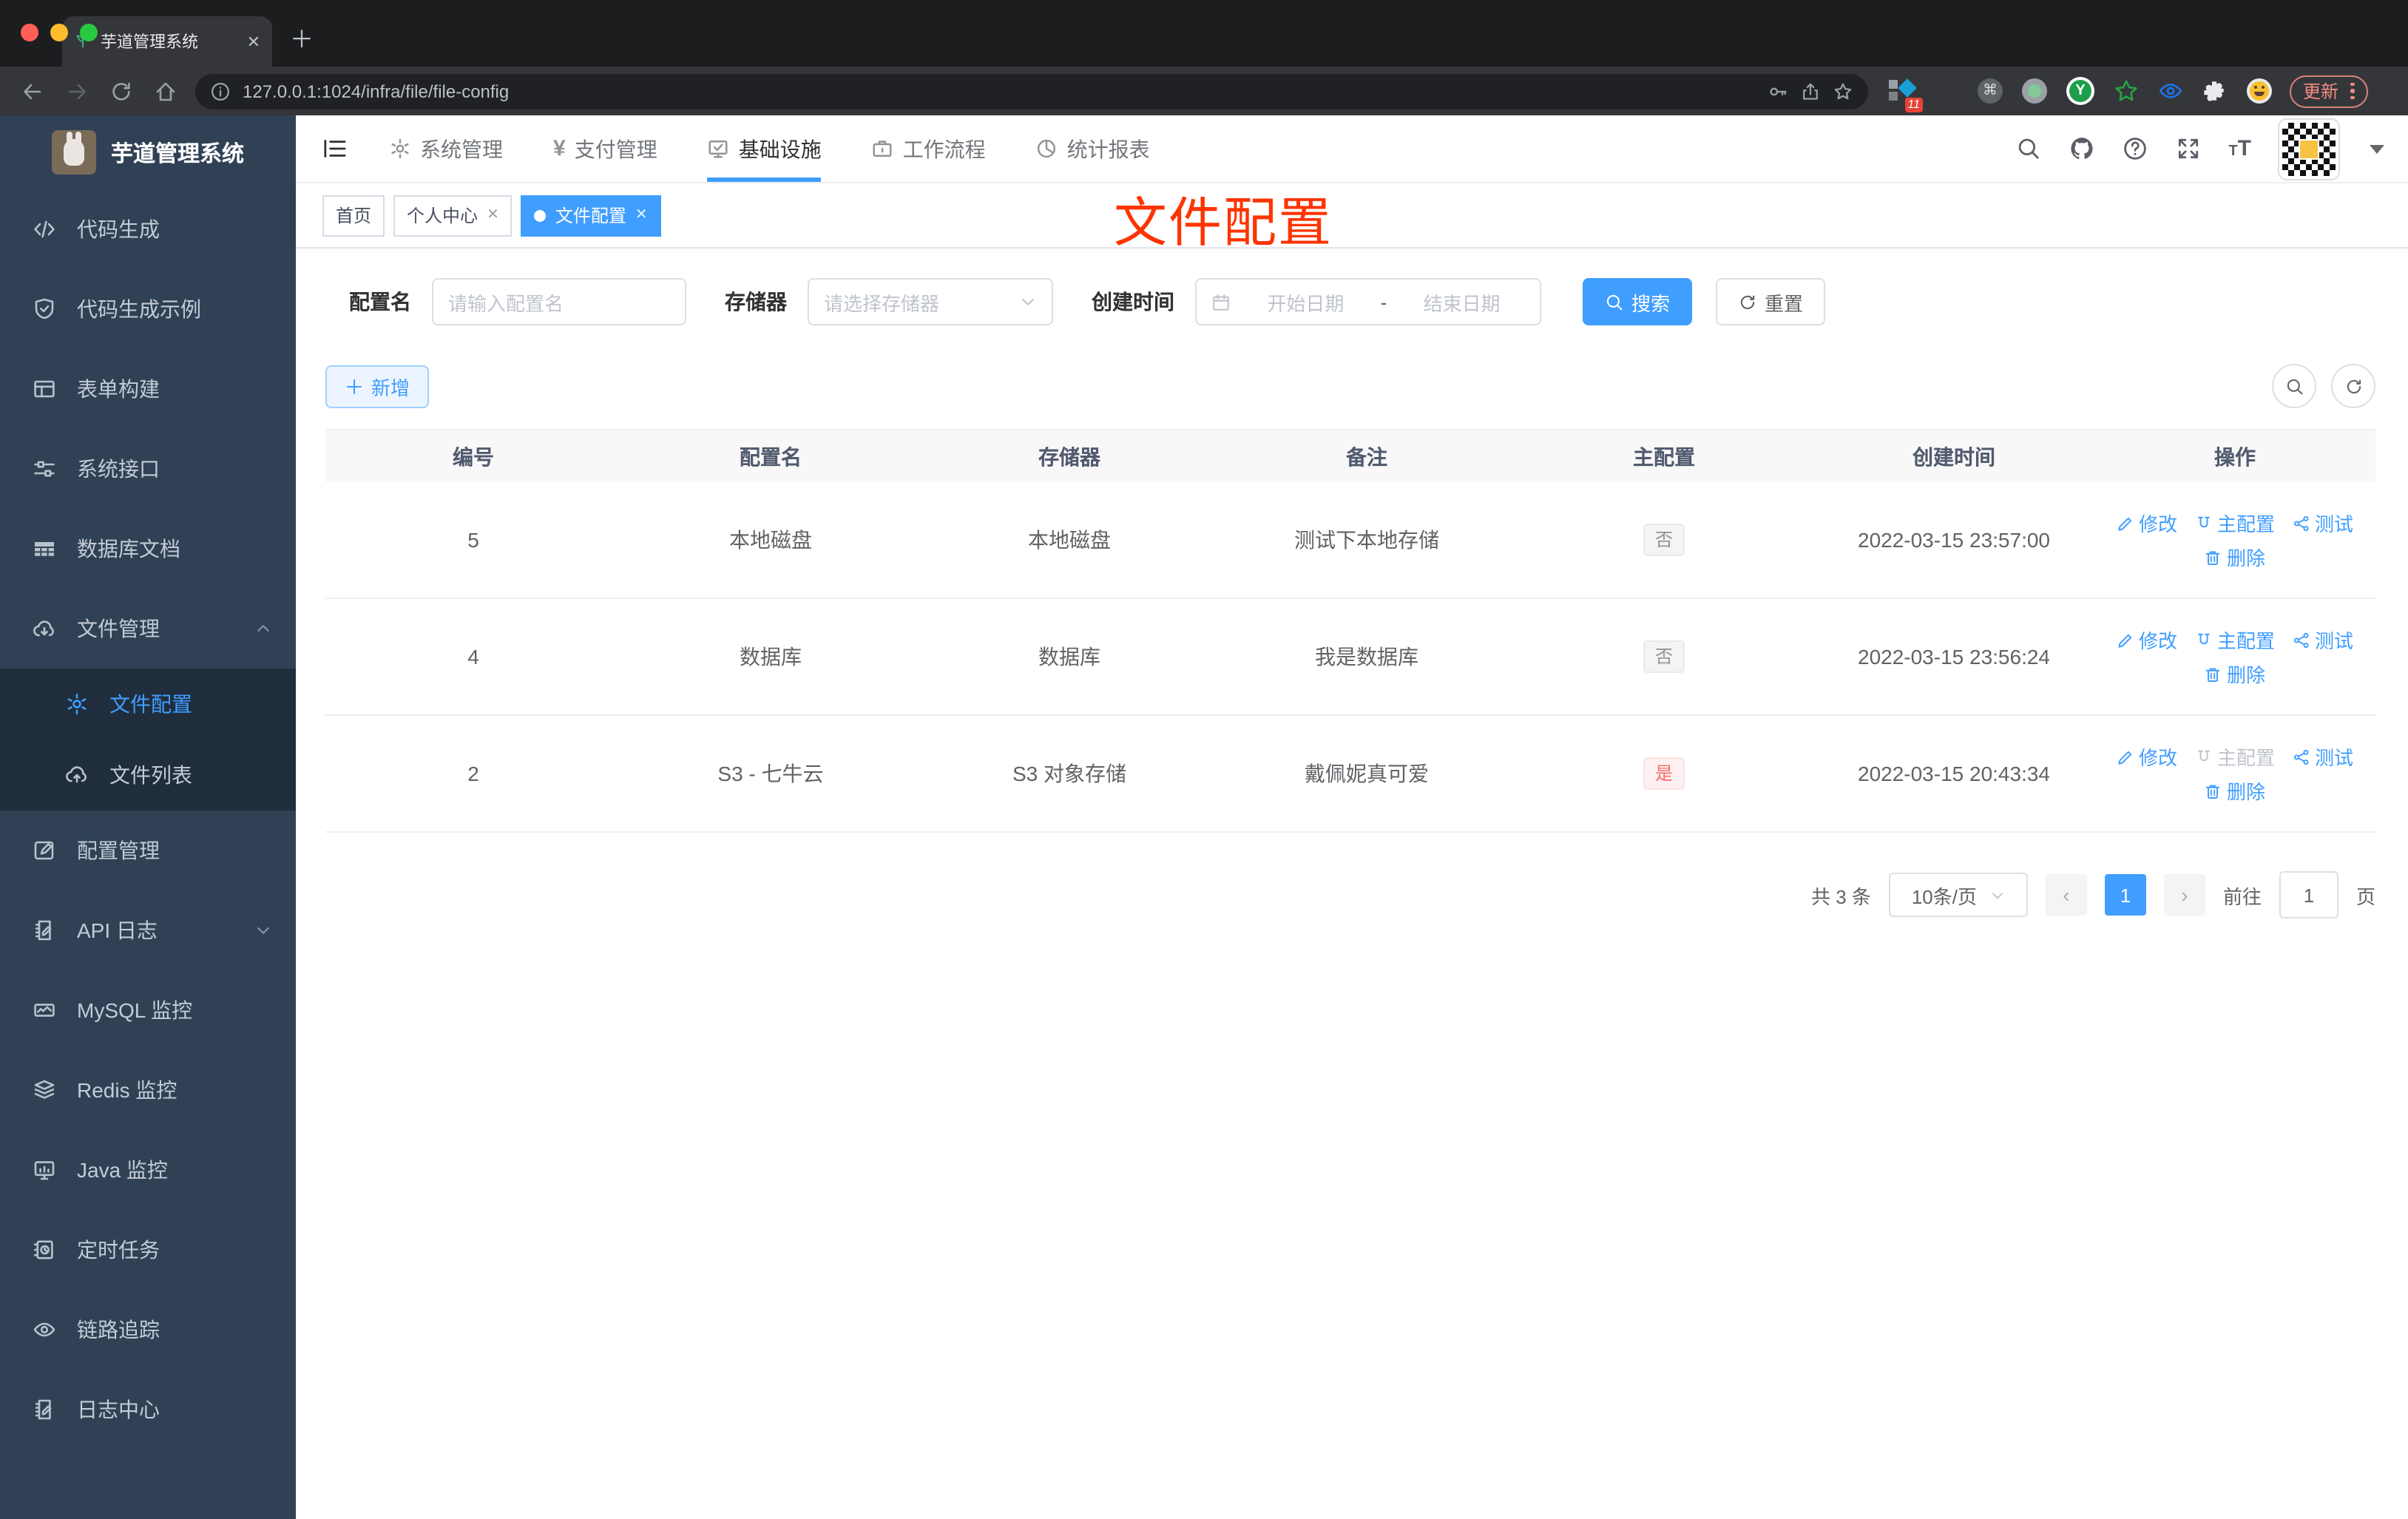  What do you see at coordinates (1366, 657) in the screenshot?
I see `cell-remark: 我是数据库` at bounding box center [1366, 657].